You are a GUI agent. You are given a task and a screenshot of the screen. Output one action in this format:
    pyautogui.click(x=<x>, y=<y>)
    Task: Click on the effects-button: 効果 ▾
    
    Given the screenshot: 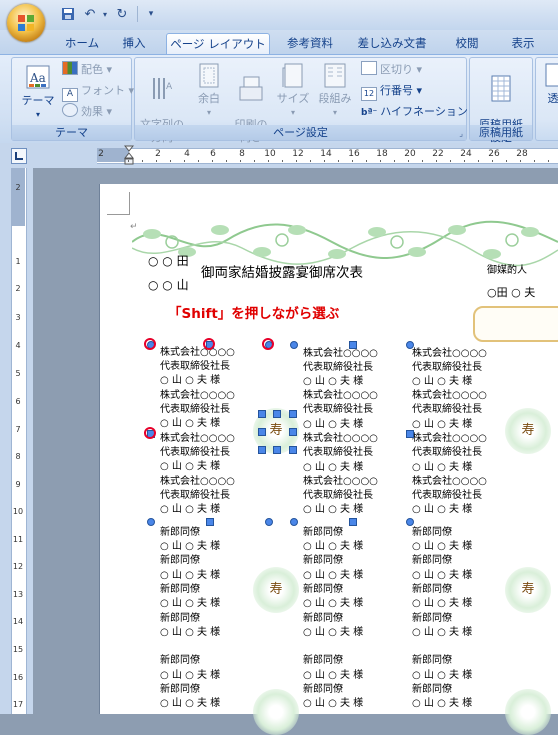 What is the action you would take?
    pyautogui.click(x=87, y=111)
    